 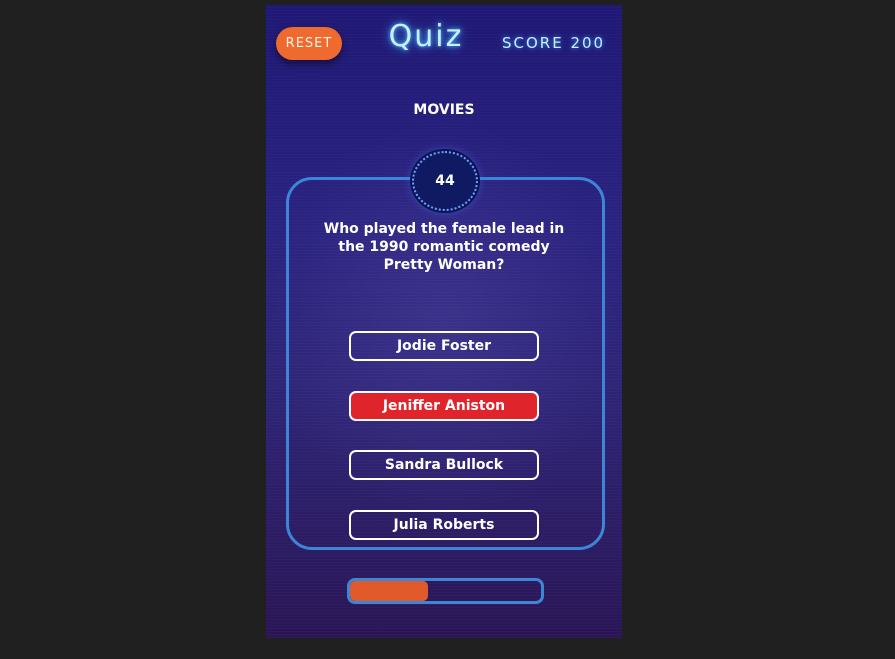 What do you see at coordinates (445, 181) in the screenshot?
I see `timer-badge: 44` at bounding box center [445, 181].